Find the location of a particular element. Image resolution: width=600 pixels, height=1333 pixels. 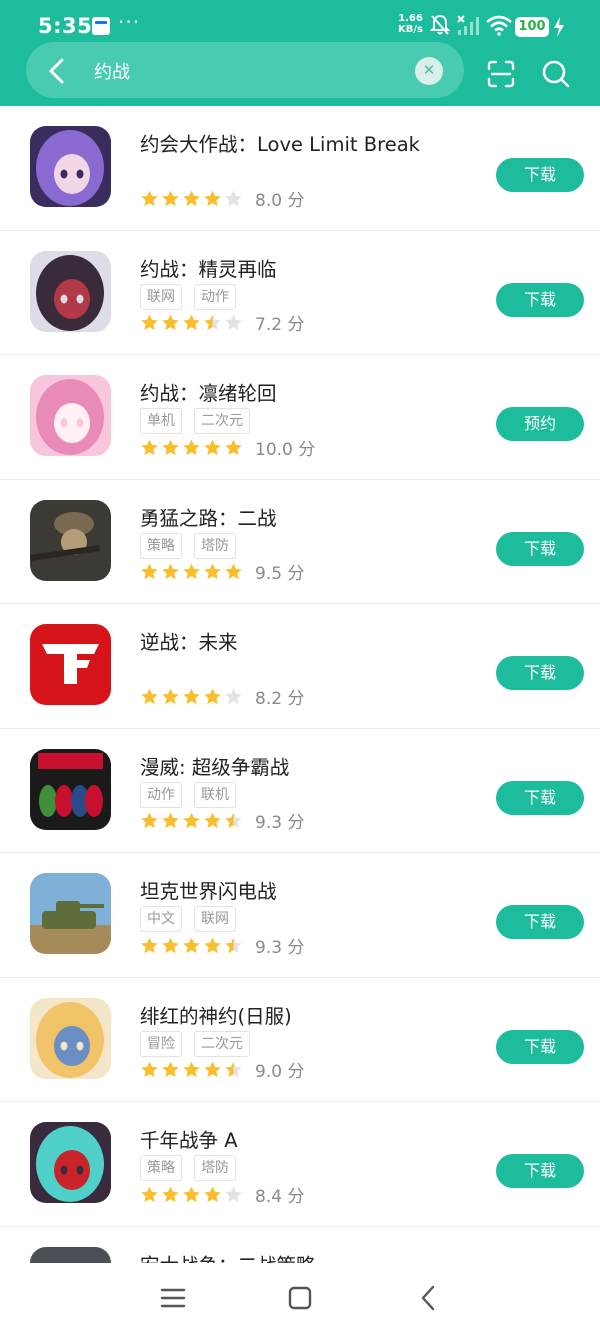

rating-score: 9.3 分 is located at coordinates (280, 947).